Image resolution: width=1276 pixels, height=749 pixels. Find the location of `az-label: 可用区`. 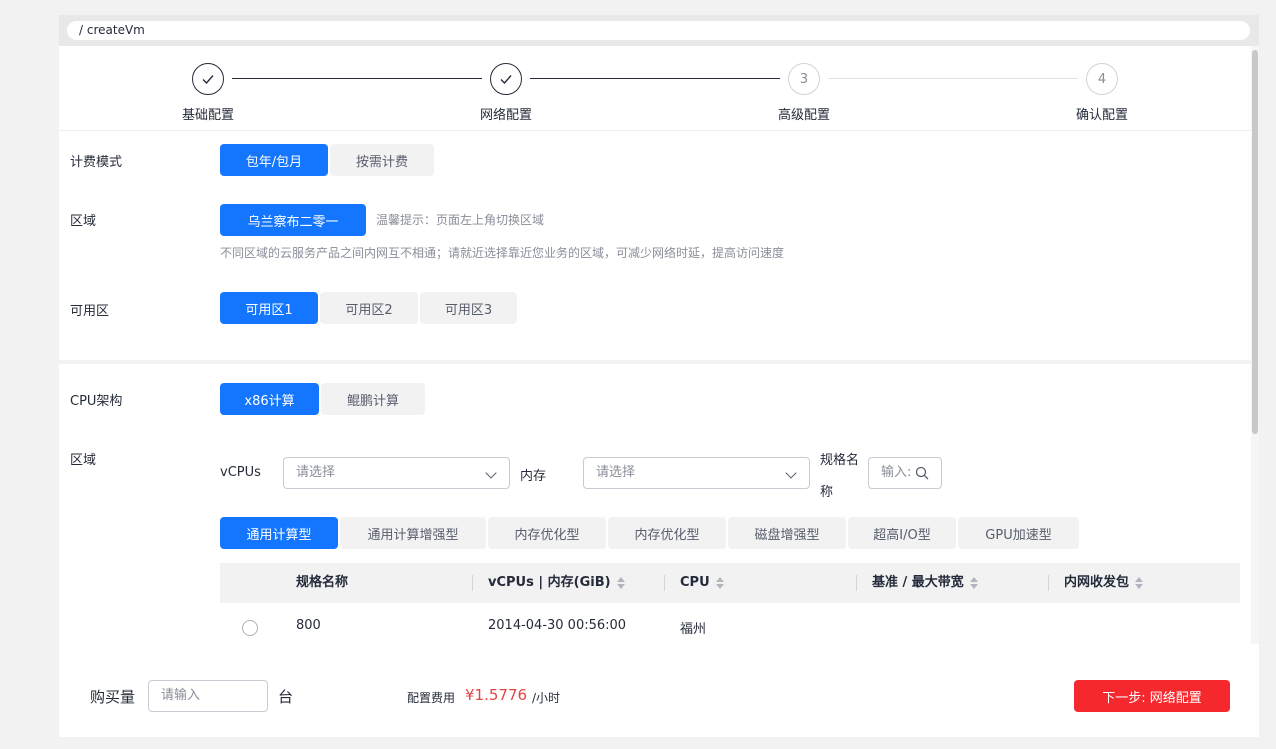

az-label: 可用区 is located at coordinates (90, 311).